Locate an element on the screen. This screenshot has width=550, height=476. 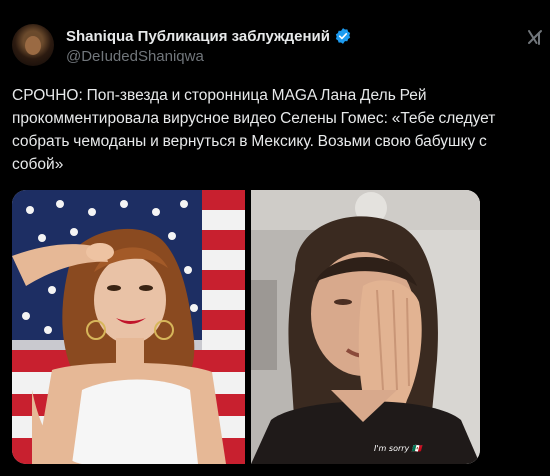
display-name: Shaniqua Публикация заблуждений is located at coordinates (198, 36).